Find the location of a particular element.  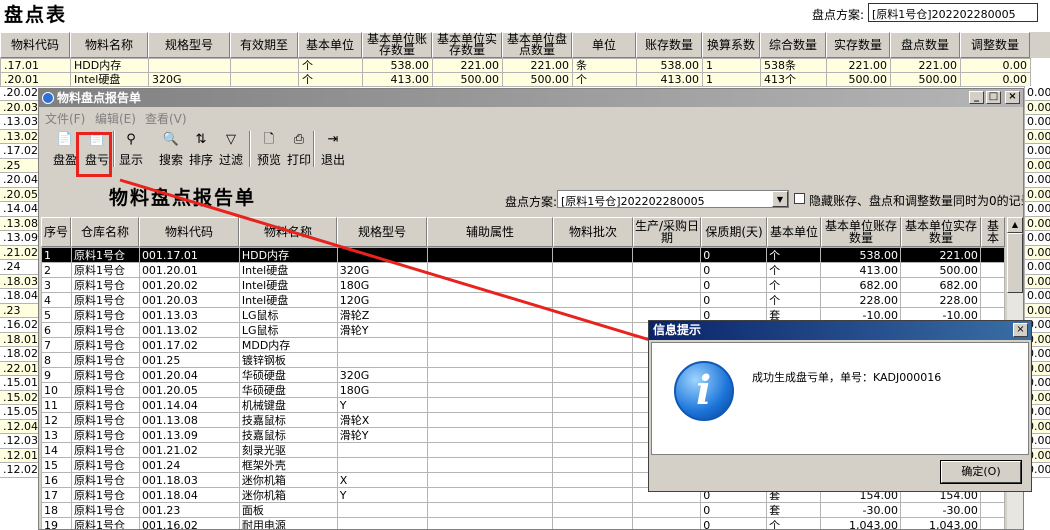

report-col-header: 基本单位 is located at coordinates (794, 232).